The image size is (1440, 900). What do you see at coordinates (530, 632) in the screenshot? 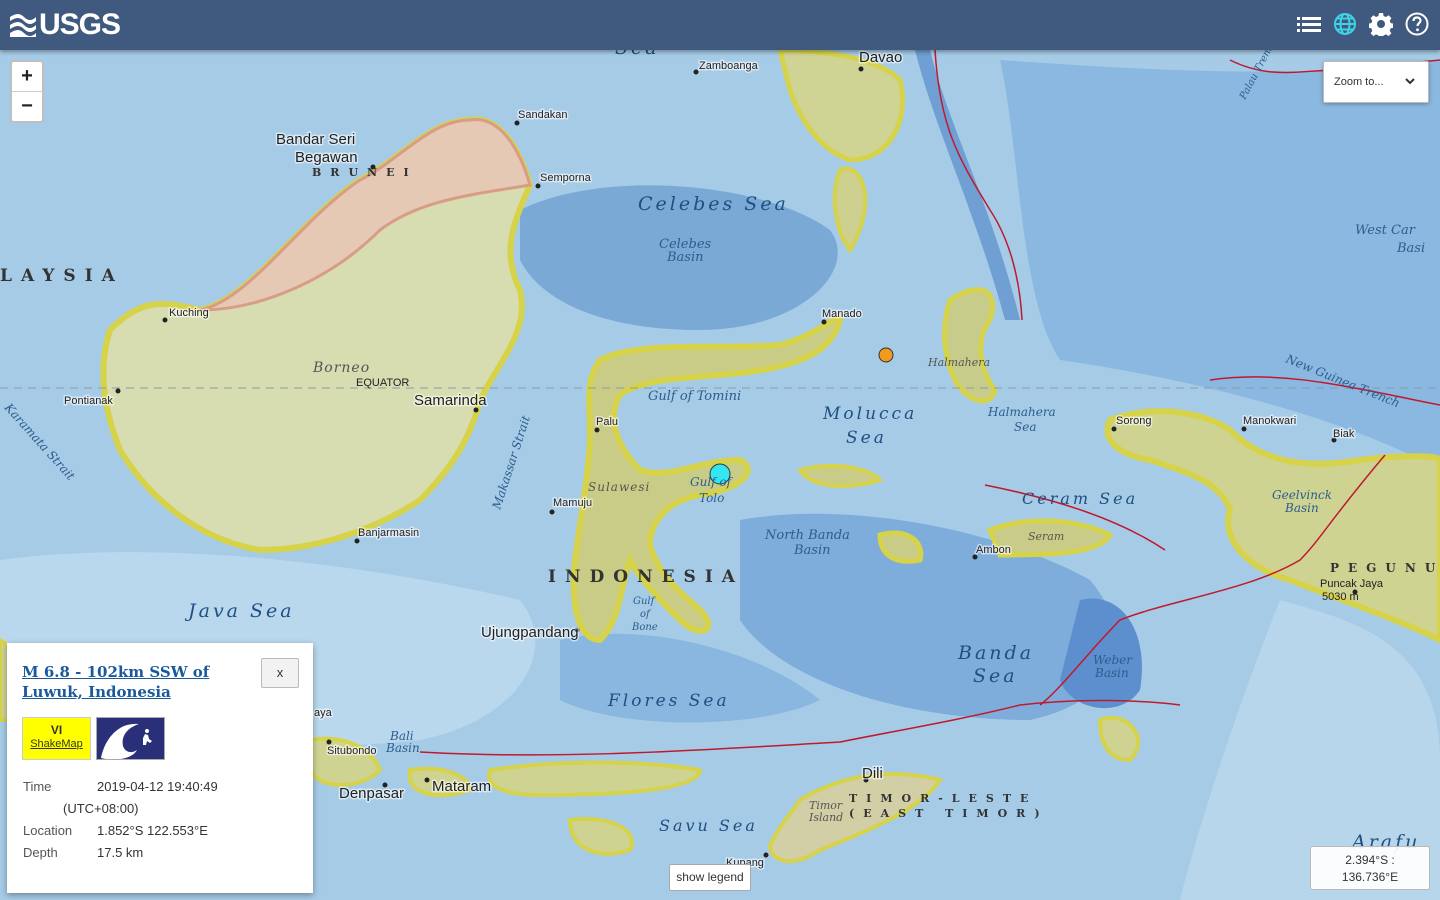
I see `city-ujungpandang: Ujungpandang` at bounding box center [530, 632].